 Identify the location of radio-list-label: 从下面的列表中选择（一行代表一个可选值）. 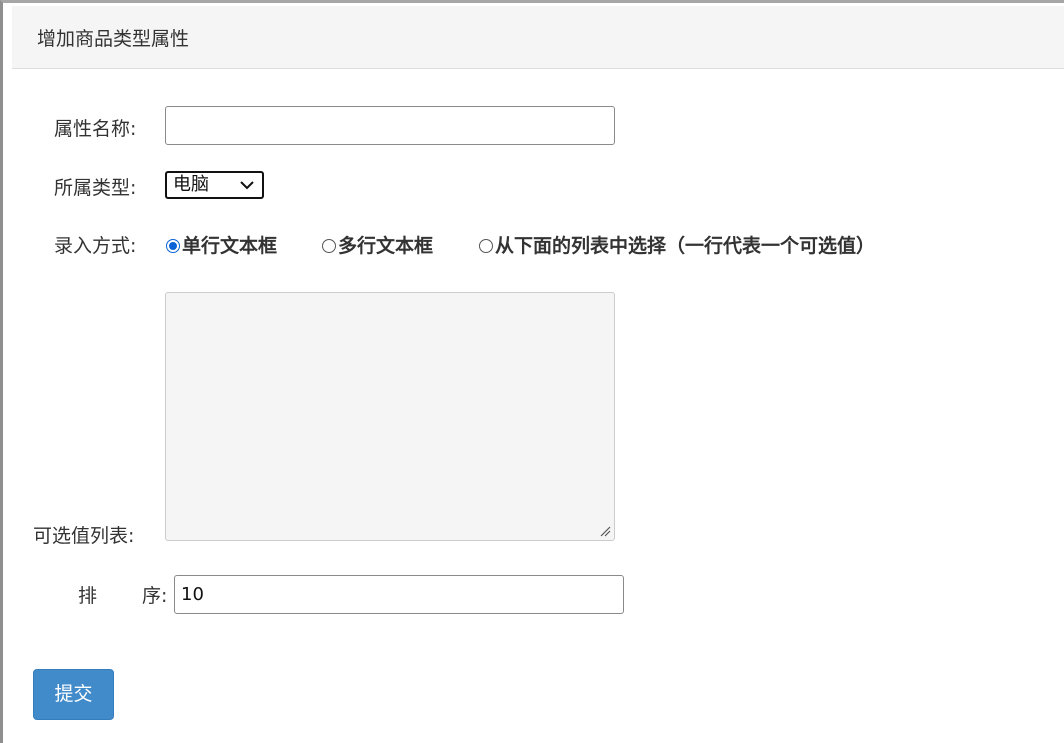
(685, 246).